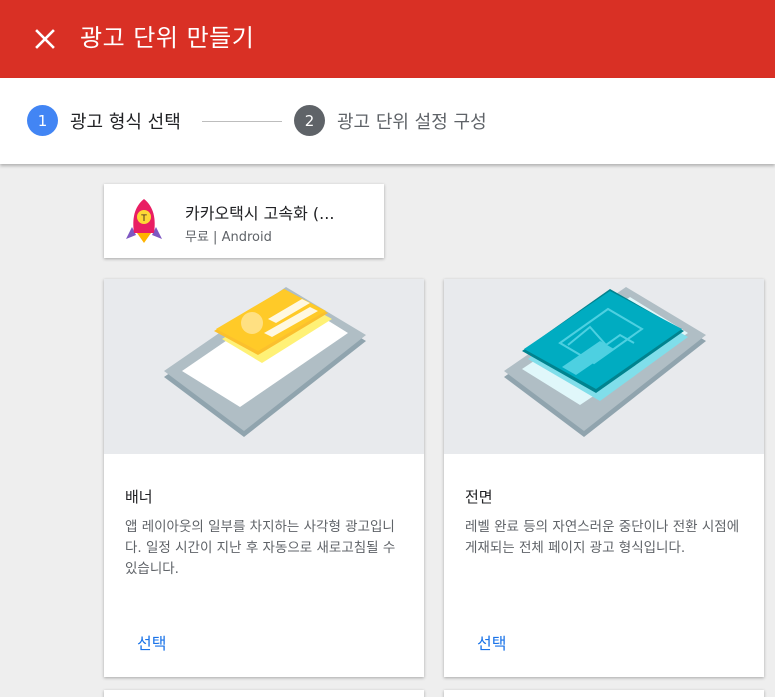  Describe the element at coordinates (242, 121) in the screenshot. I see `step-connector` at that location.